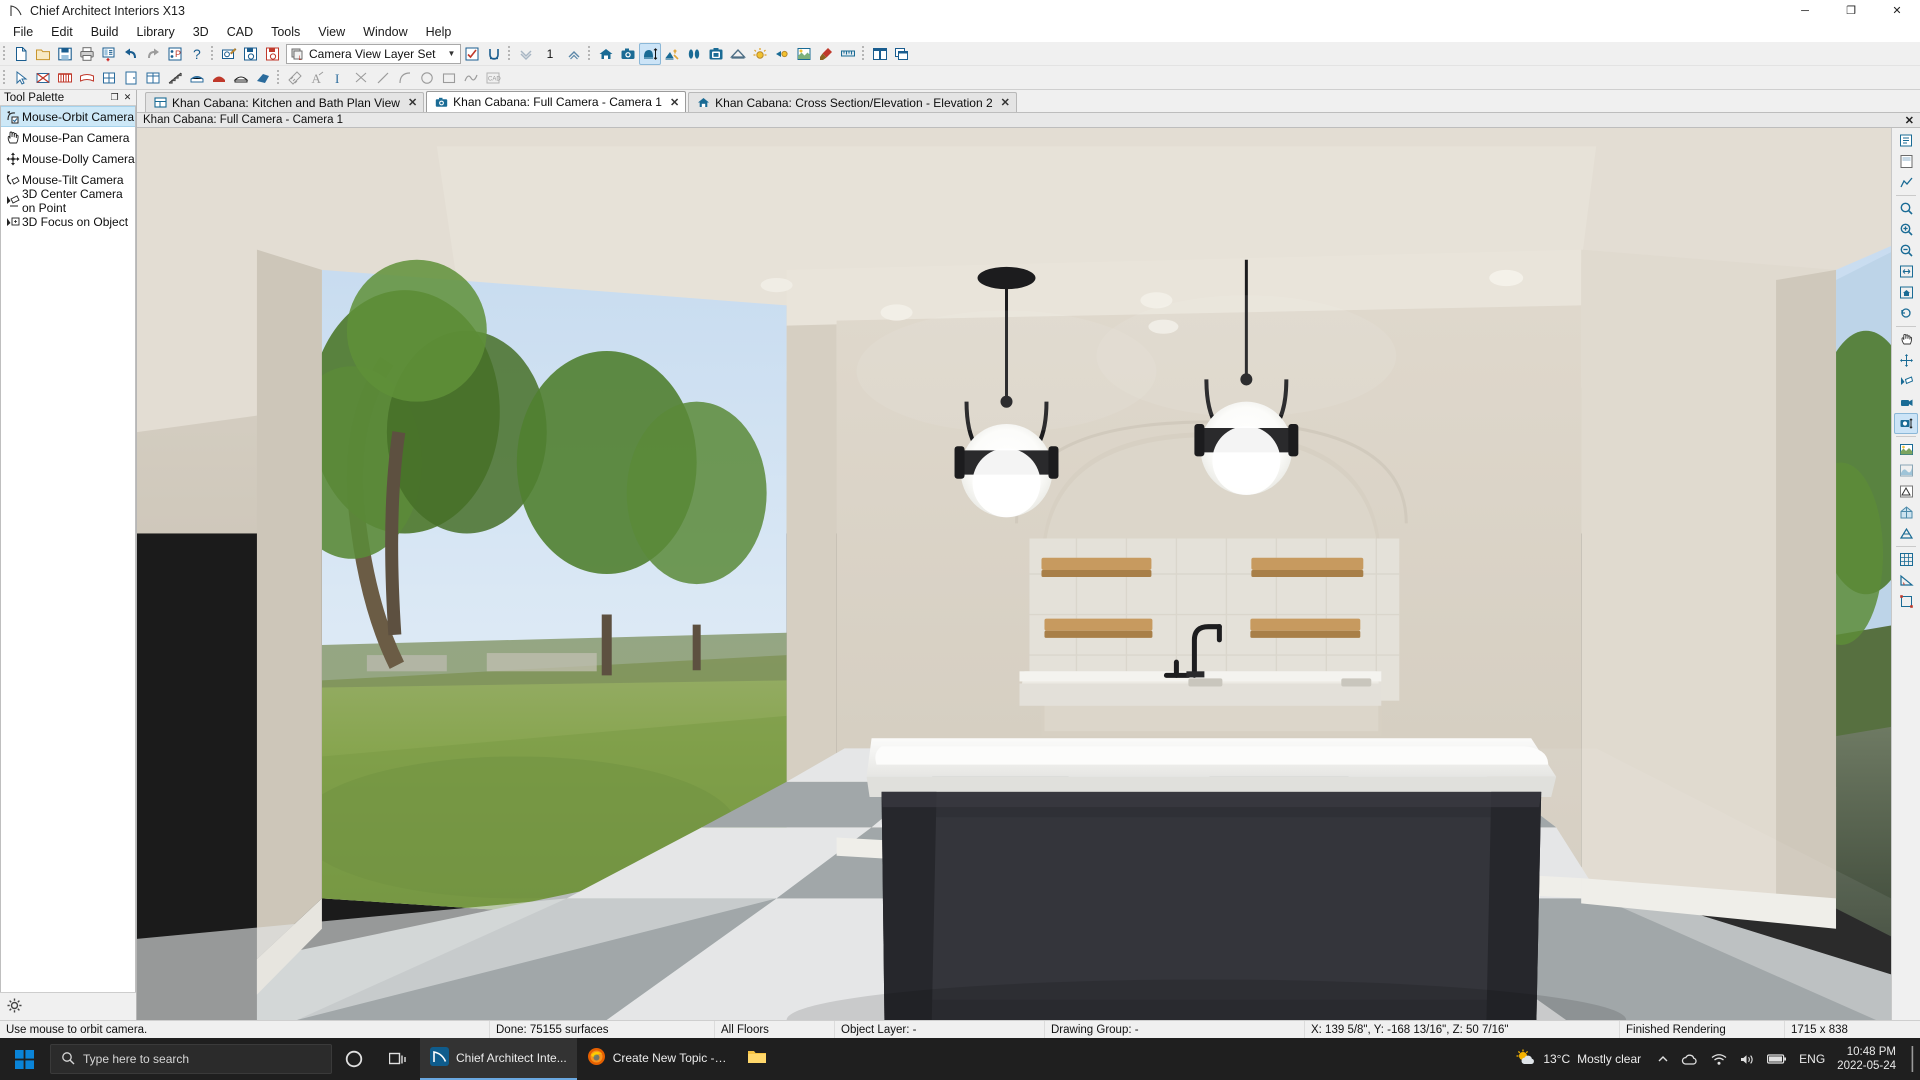  I want to click on taskbar-clock: 10:48 PM 2022-05-24, so click(1868, 1059).